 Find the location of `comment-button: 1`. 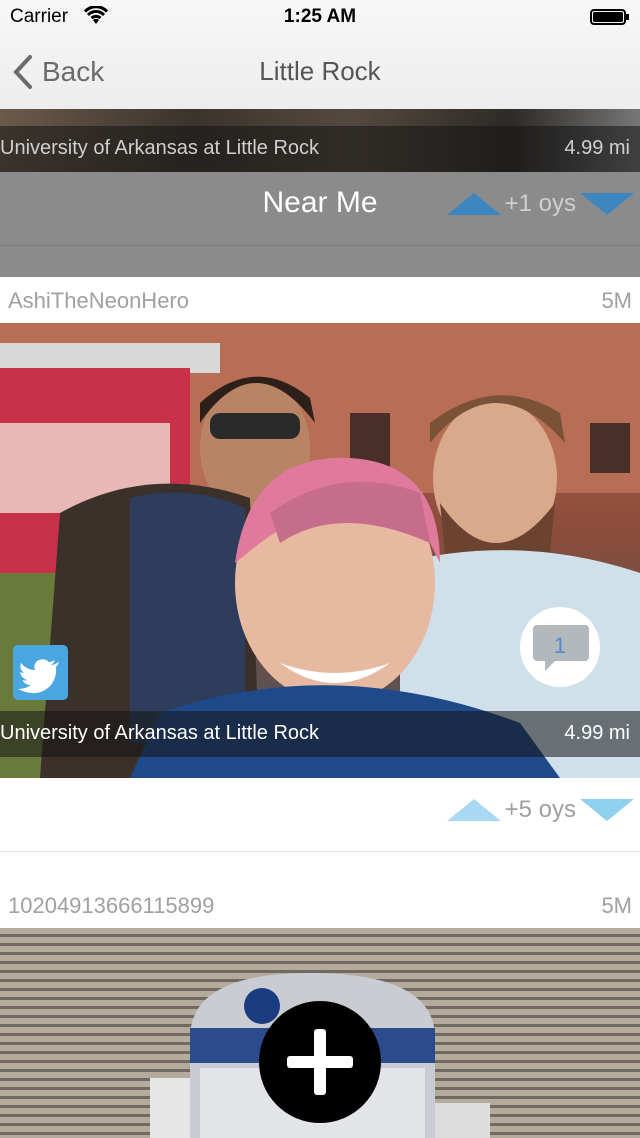

comment-button: 1 is located at coordinates (560, 647).